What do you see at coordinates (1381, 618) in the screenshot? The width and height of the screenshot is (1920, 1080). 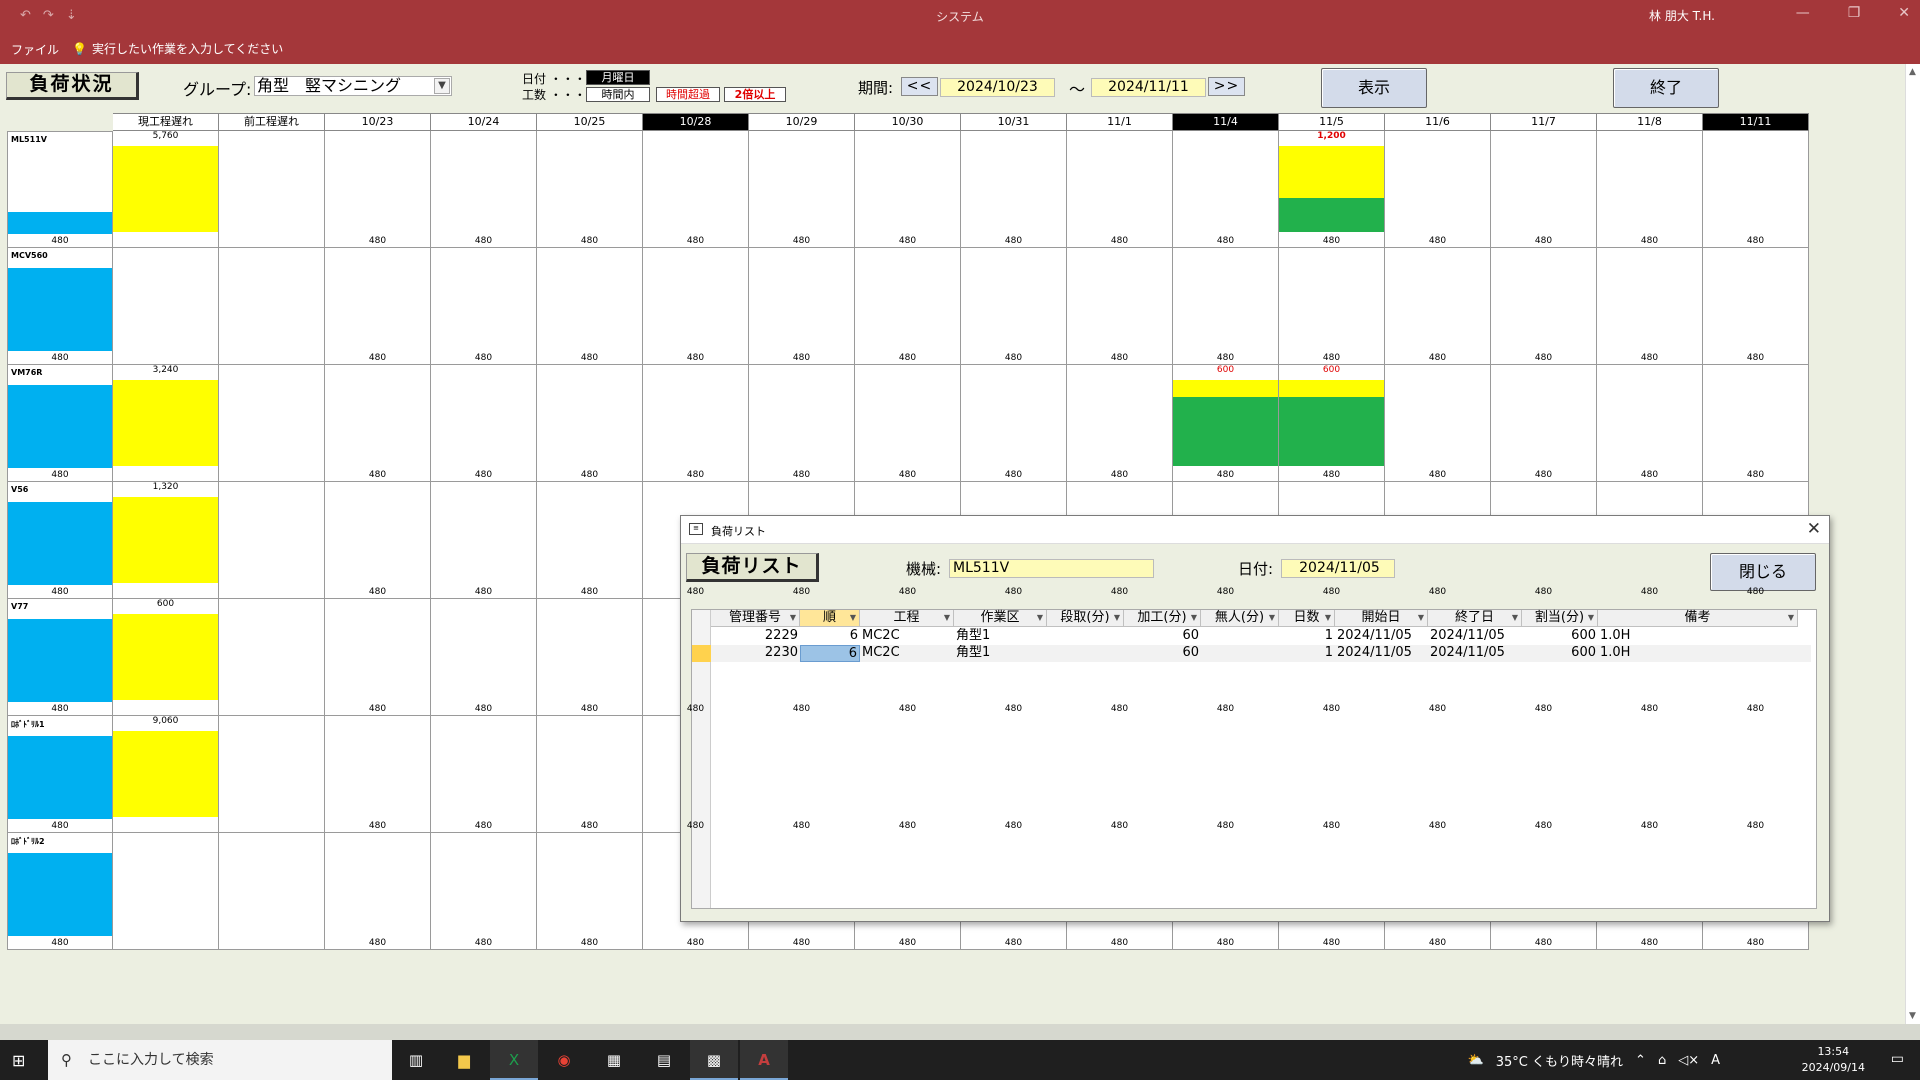 I see `column-header: 開始日 ▼` at bounding box center [1381, 618].